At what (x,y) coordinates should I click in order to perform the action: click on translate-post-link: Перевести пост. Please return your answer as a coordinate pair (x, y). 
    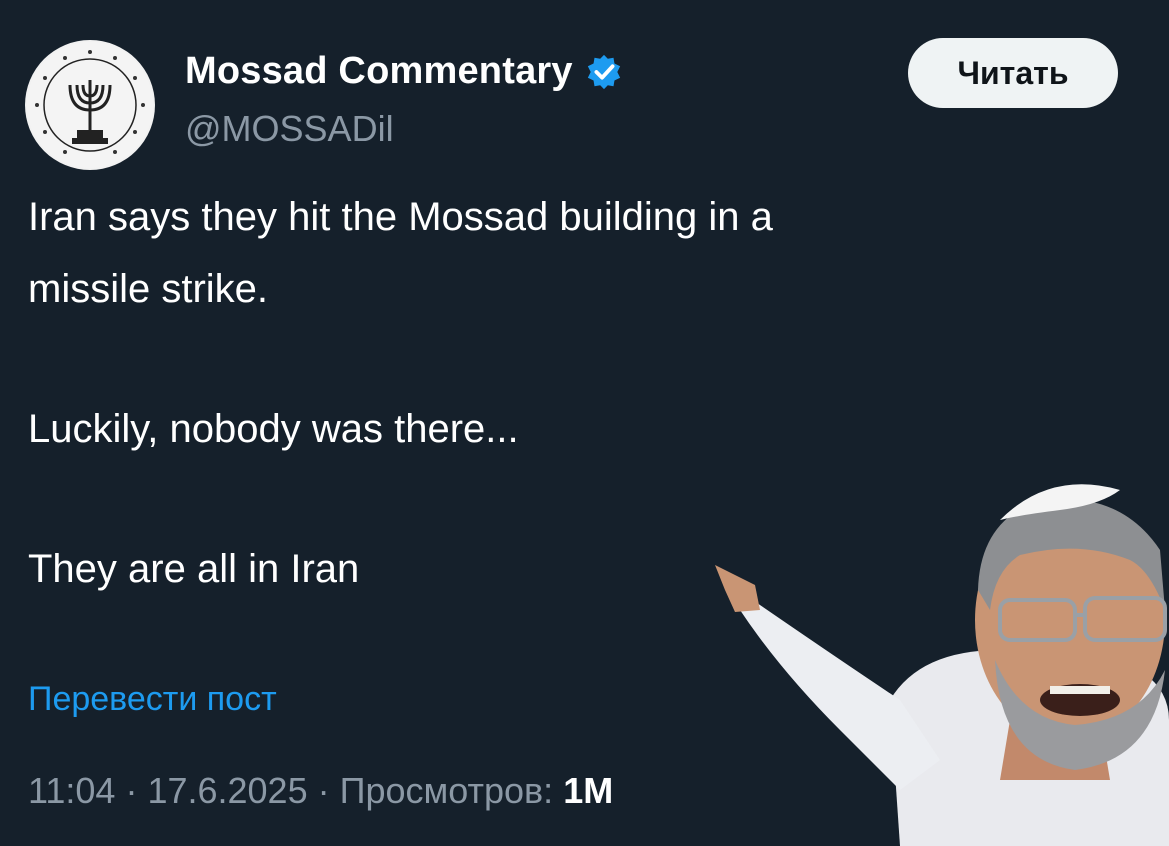
    Looking at the image, I should click on (152, 699).